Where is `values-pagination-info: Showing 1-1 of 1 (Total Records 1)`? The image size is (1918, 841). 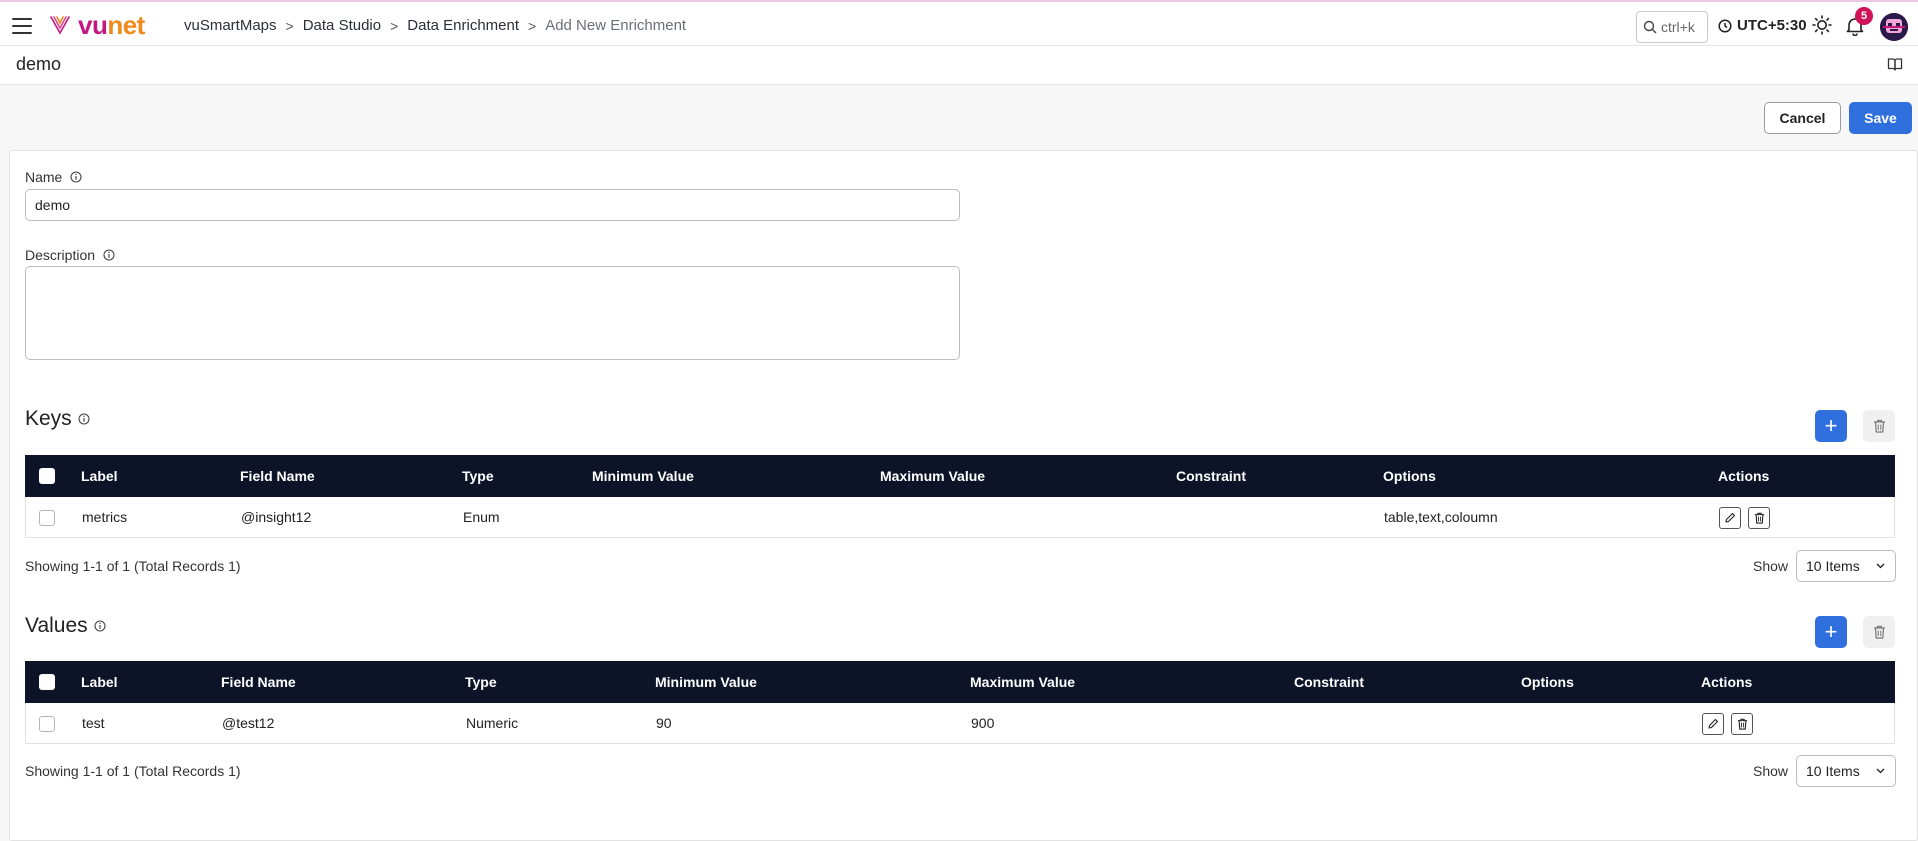 values-pagination-info: Showing 1-1 of 1 (Total Records 1) is located at coordinates (133, 771).